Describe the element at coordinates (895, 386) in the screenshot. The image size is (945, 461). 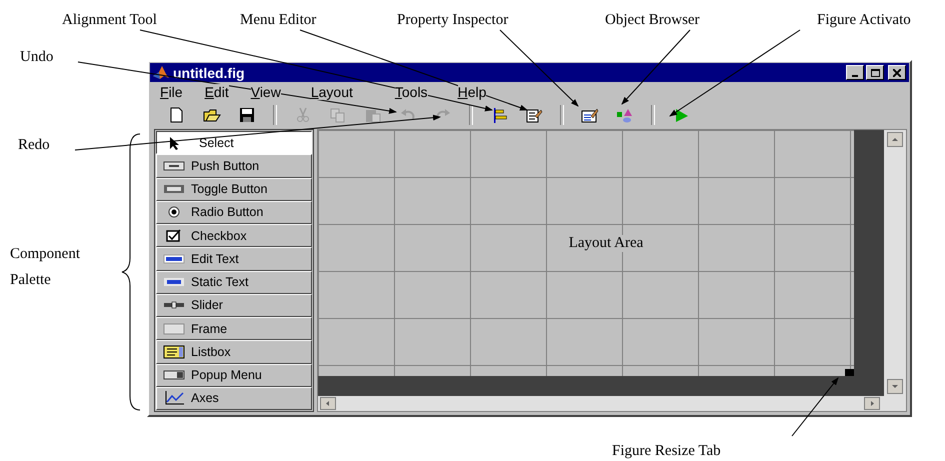
I see `scroll-down-icon` at that location.